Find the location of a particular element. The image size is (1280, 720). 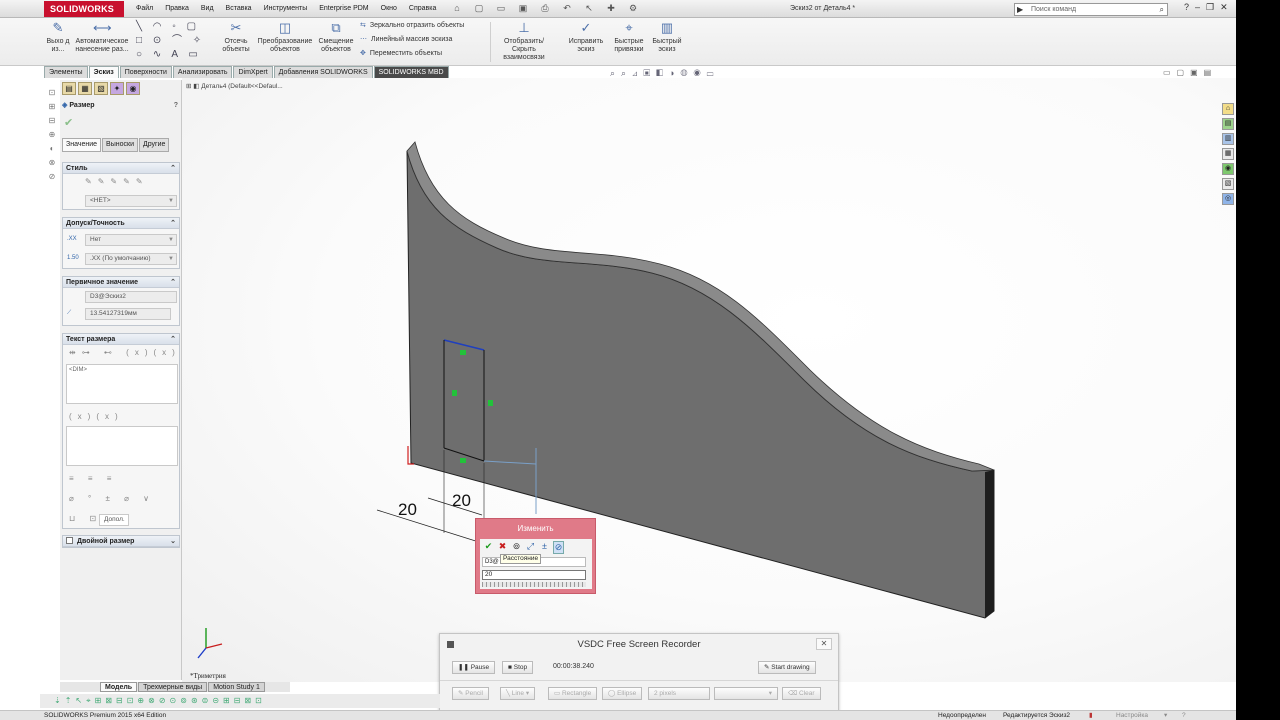

tab-other: Другие is located at coordinates (154, 145).